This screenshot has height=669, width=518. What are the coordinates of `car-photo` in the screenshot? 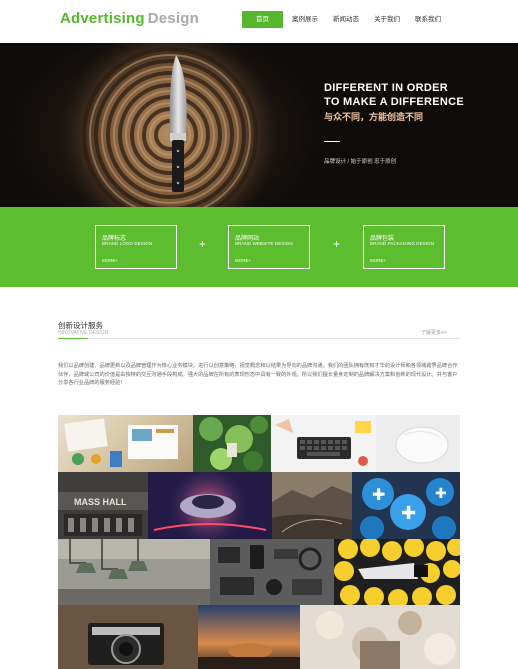 It's located at (210, 505).